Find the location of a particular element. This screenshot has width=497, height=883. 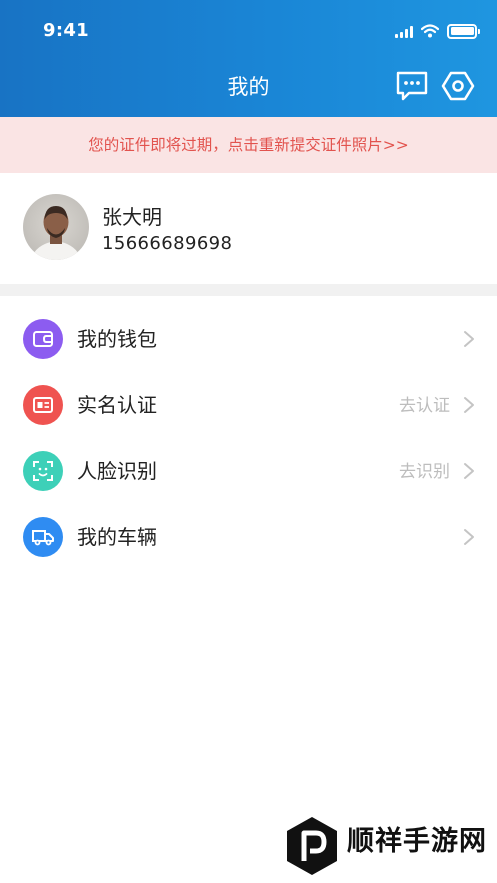

status-time: 9:41 is located at coordinates (66, 30).